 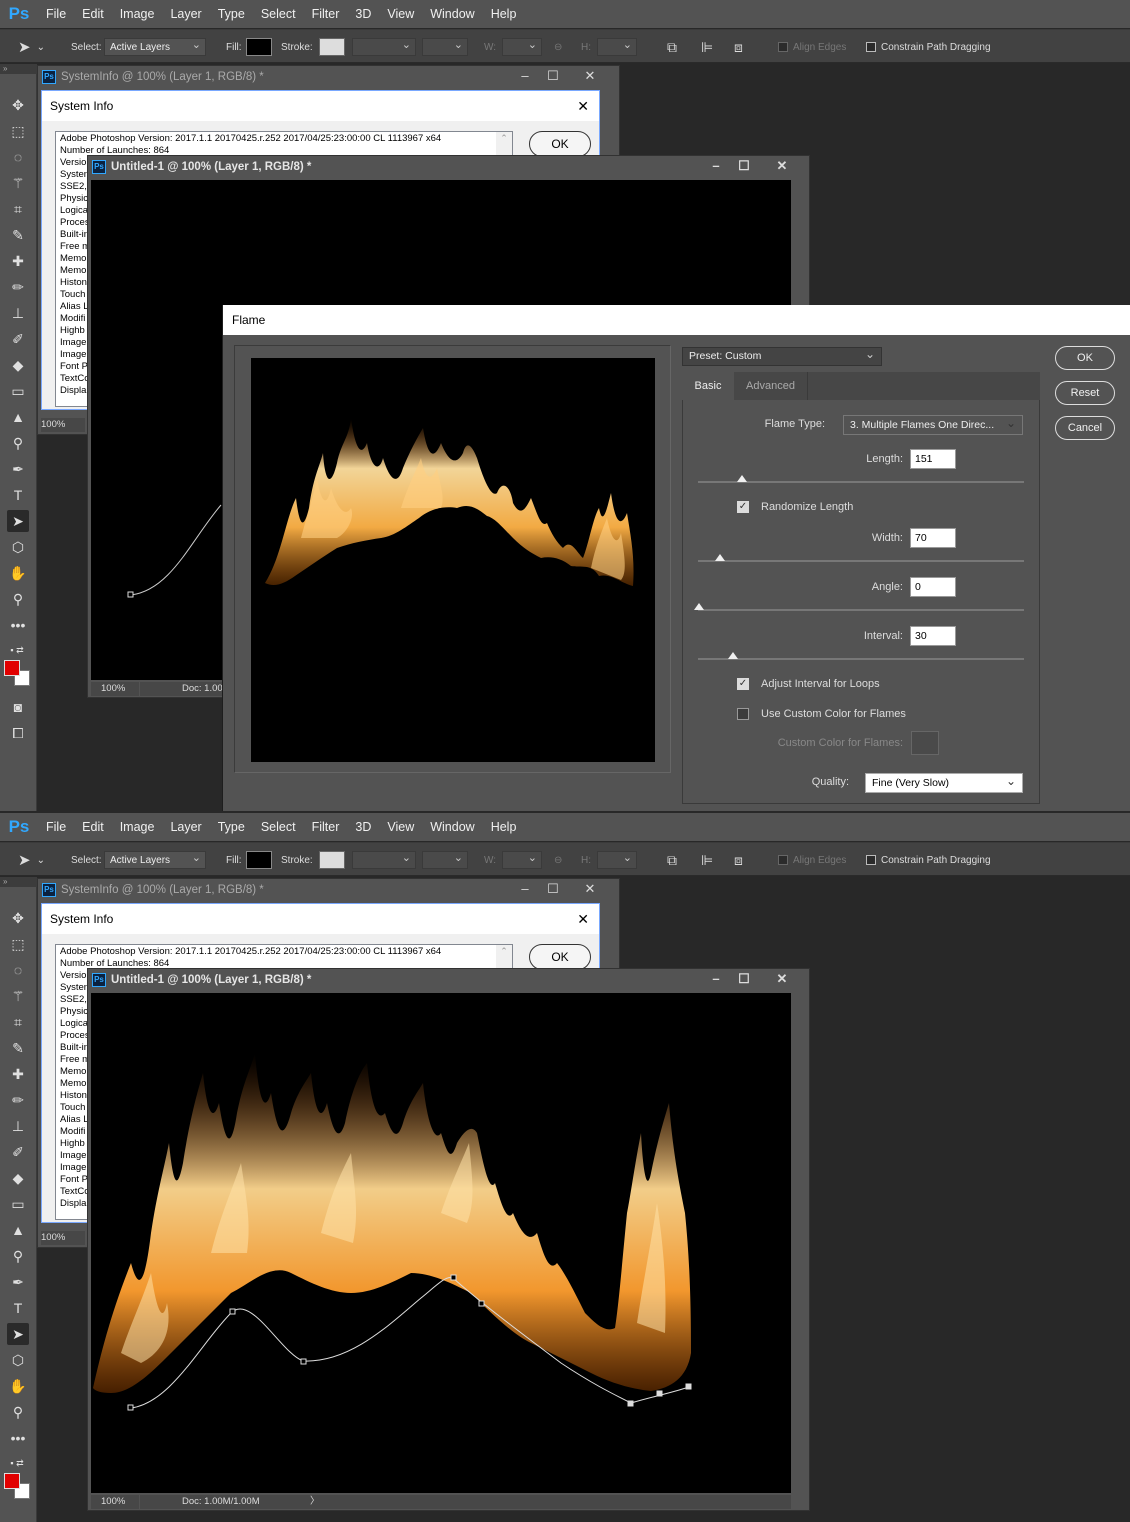 I want to click on width-input: 70, so click(x=933, y=538).